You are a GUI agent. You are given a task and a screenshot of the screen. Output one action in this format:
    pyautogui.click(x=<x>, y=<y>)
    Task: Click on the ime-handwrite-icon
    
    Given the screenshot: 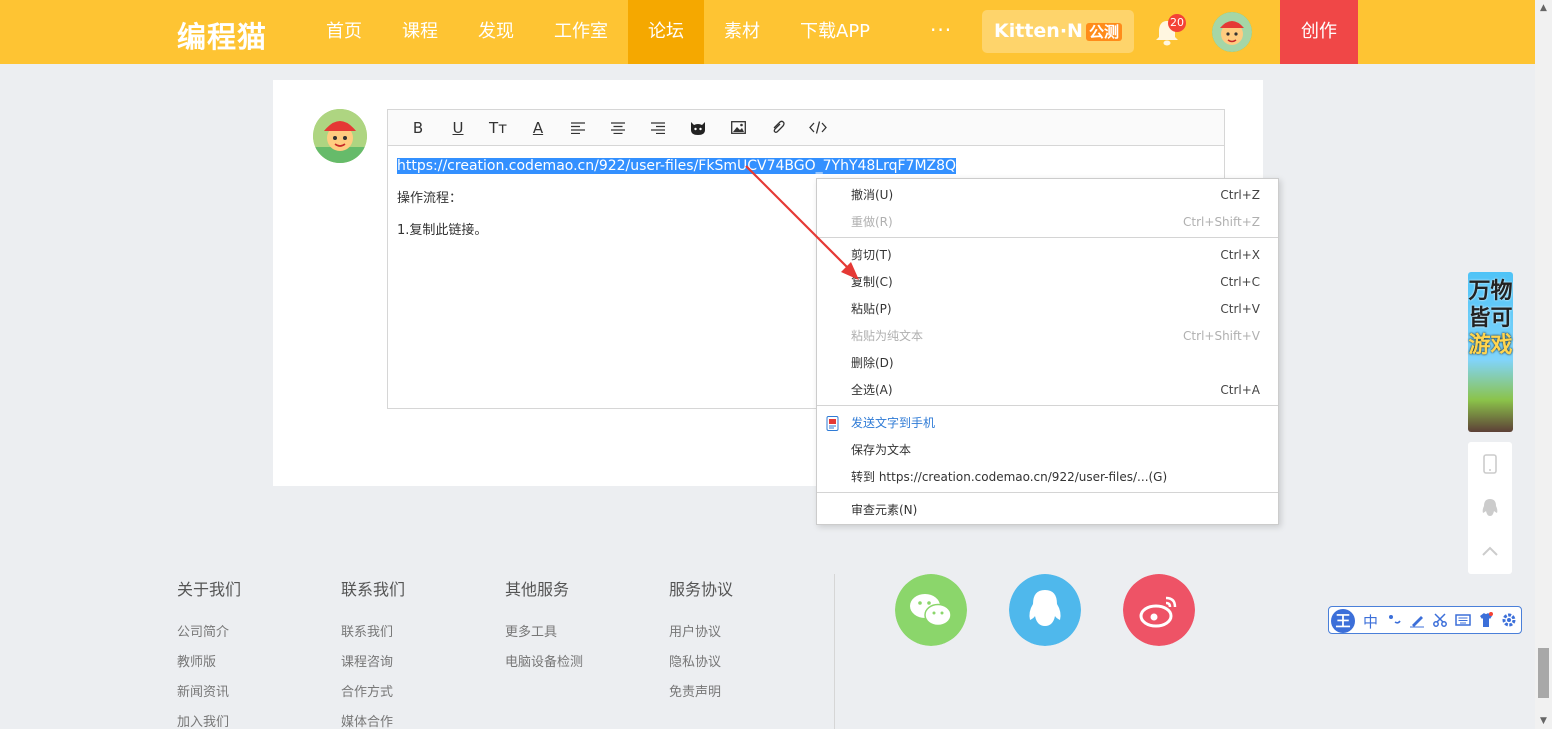 What is the action you would take?
    pyautogui.click(x=1417, y=620)
    